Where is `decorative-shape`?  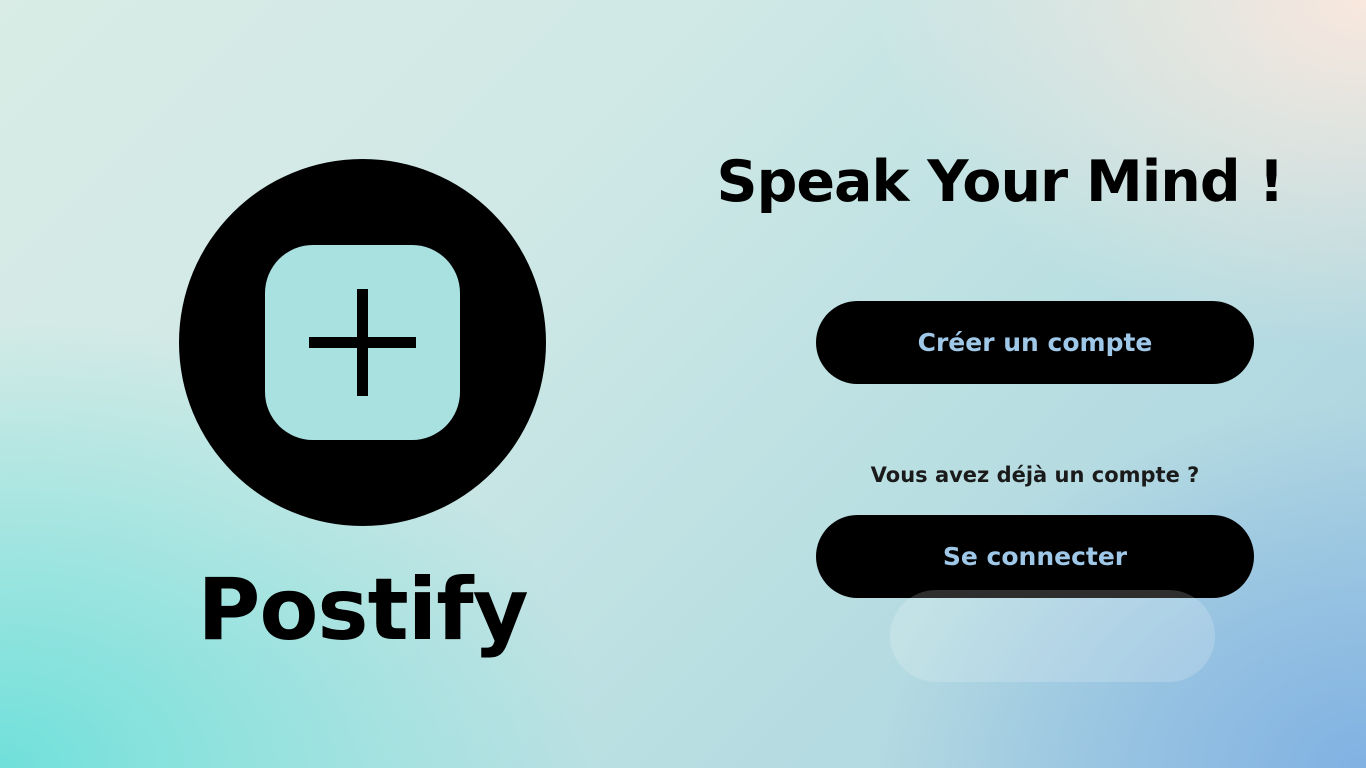 decorative-shape is located at coordinates (1052, 636).